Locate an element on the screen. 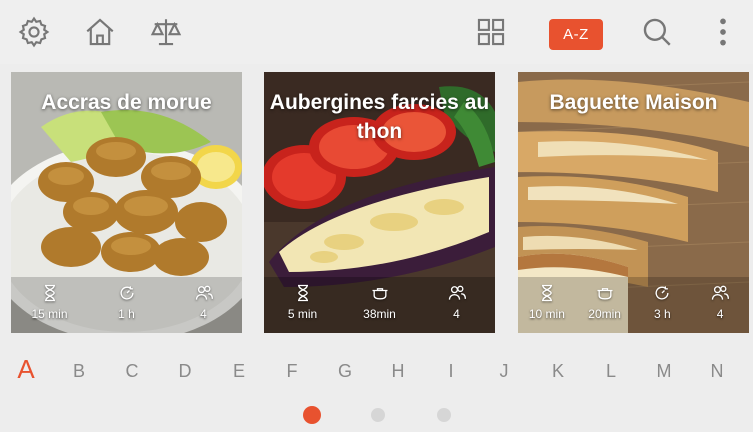 This screenshot has width=753, height=432. recipe-stats: 5 min 38min 4 is located at coordinates (379, 302).